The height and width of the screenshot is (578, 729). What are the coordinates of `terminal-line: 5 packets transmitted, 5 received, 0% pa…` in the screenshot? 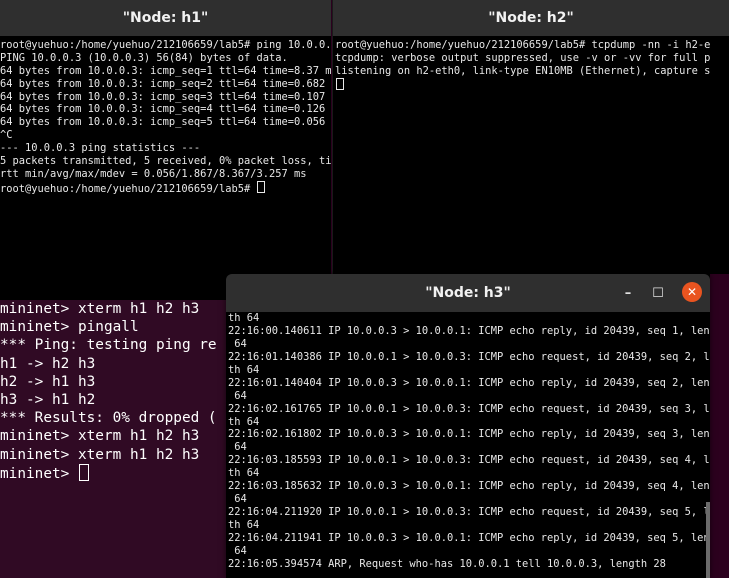 It's located at (165, 161).